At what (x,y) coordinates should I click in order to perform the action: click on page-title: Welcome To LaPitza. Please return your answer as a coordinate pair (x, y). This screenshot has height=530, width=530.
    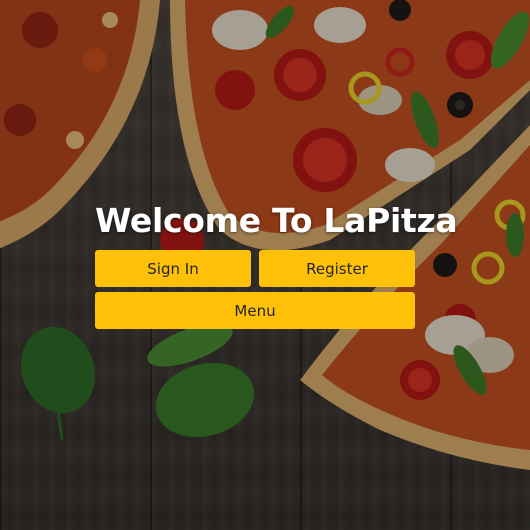
    Looking at the image, I should click on (276, 220).